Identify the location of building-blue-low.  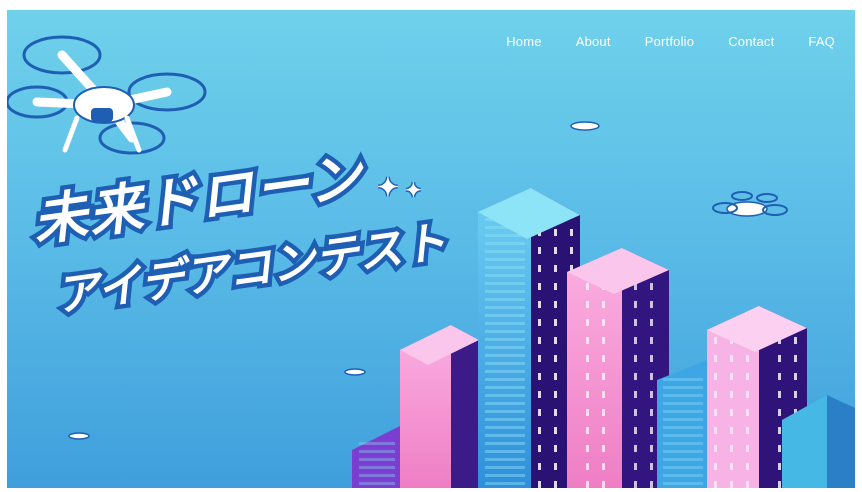
(682, 424).